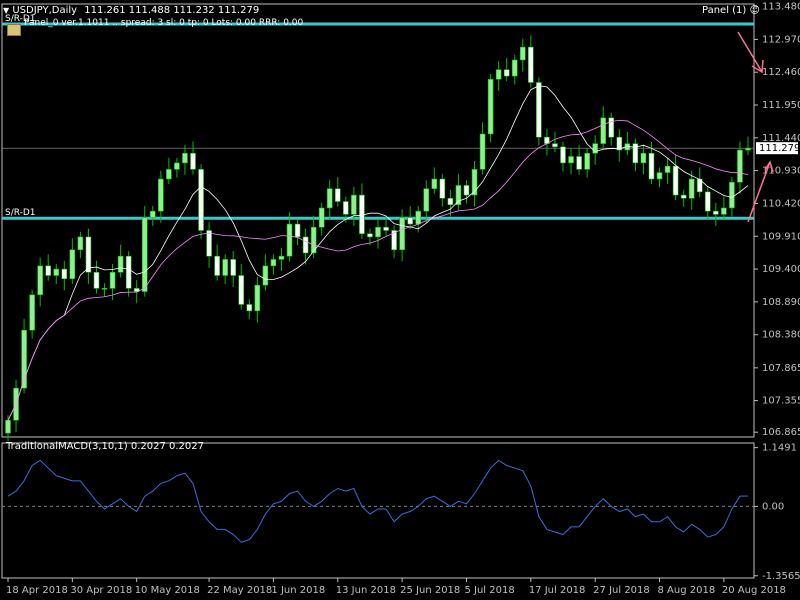  What do you see at coordinates (239, 590) in the screenshot?
I see `time-axis-label: 22 May 2018` at bounding box center [239, 590].